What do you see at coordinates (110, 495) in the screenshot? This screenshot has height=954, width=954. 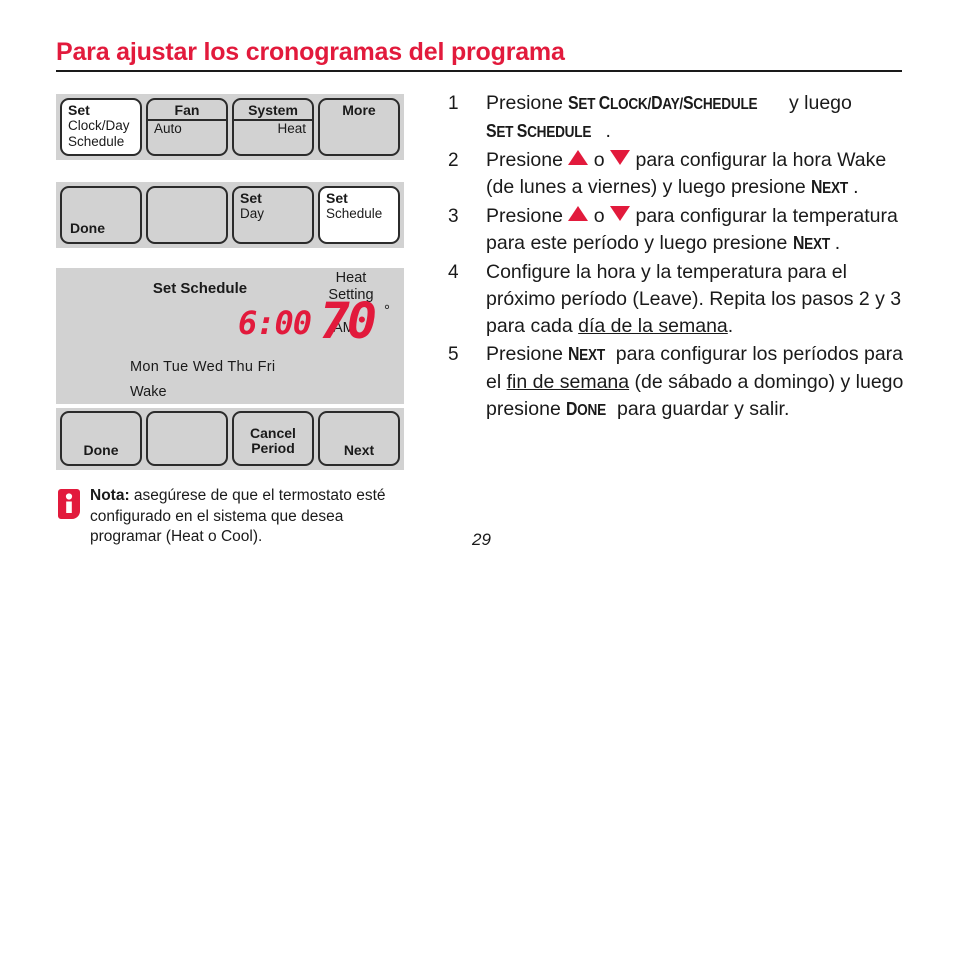 I see `note-label: Nota:` at bounding box center [110, 495].